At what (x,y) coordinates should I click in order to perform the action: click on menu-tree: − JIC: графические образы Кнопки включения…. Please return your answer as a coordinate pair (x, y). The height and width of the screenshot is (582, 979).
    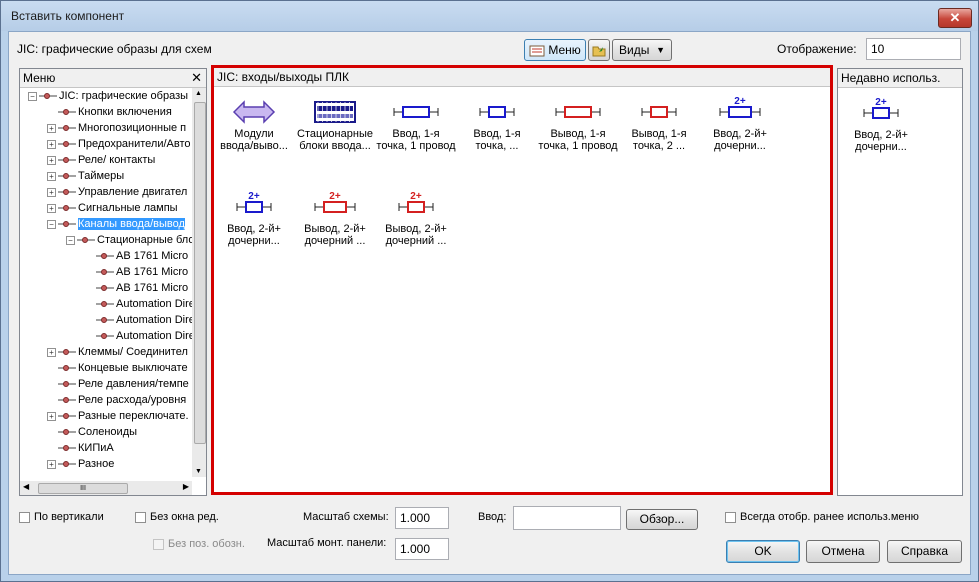
    Looking at the image, I should click on (106, 282).